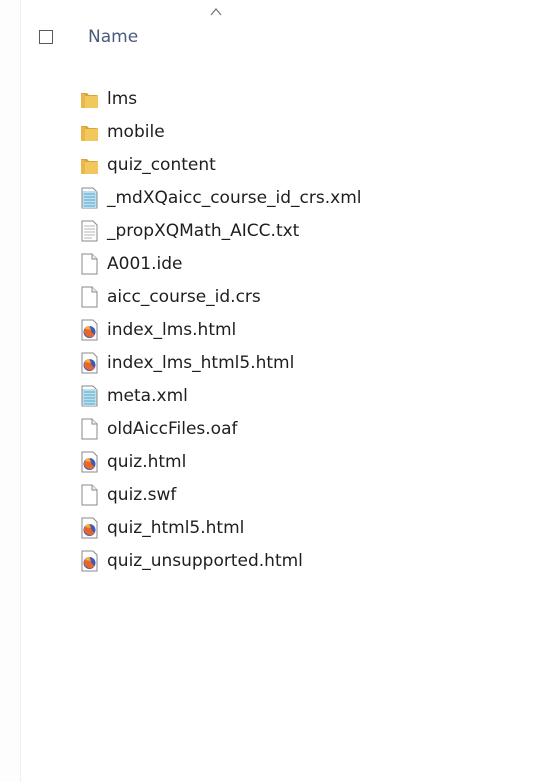  I want to click on list-item: _propXQMath_AICC.txt, so click(300, 230).